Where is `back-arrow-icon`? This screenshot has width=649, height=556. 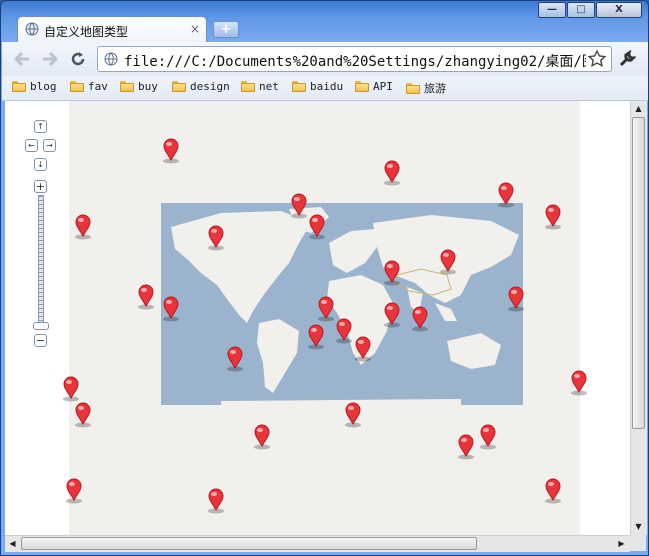 back-arrow-icon is located at coordinates (21, 59).